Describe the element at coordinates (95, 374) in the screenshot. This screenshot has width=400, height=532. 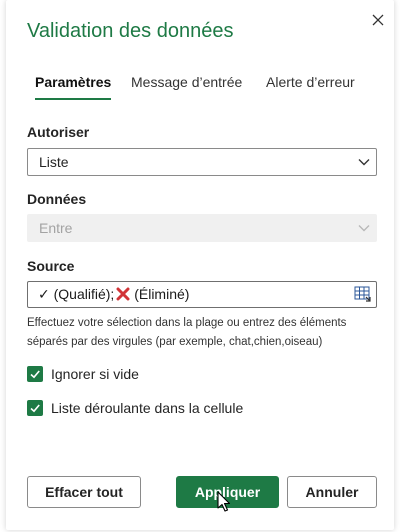
I see `ignore-blank-label: Ignorer si vide` at that location.